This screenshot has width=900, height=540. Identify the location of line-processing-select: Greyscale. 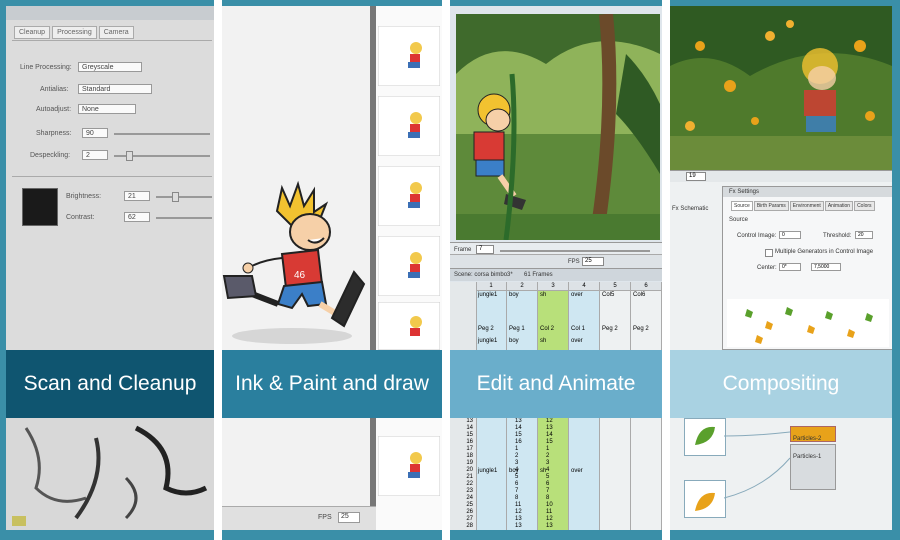
(110, 67).